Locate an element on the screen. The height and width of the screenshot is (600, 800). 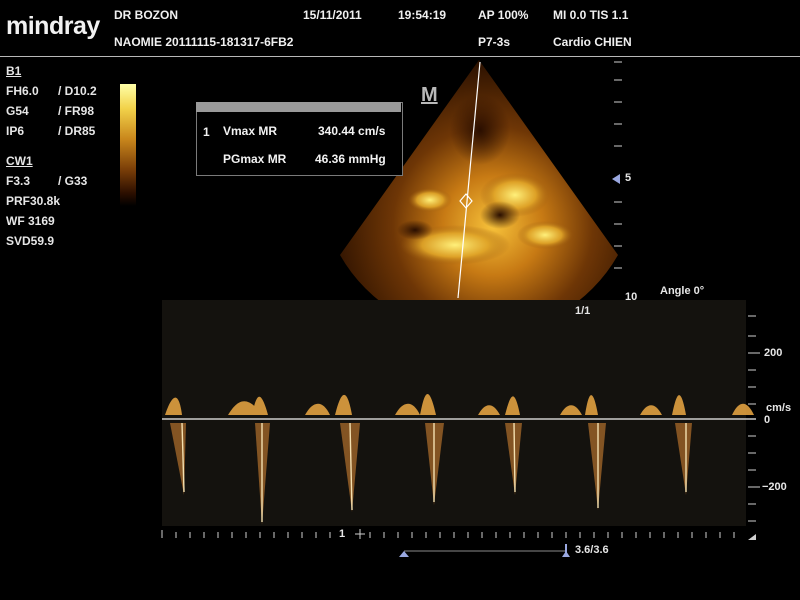
focus-arrow-icon is located at coordinates (616, 179).